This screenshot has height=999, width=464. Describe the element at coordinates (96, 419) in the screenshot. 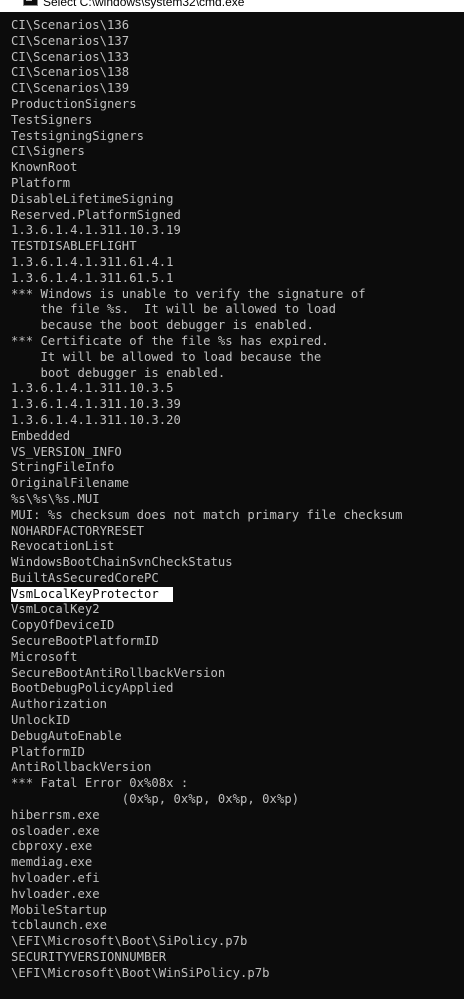

I see `console-line: 1.3.6.1.4.1.311.10.3.20` at that location.